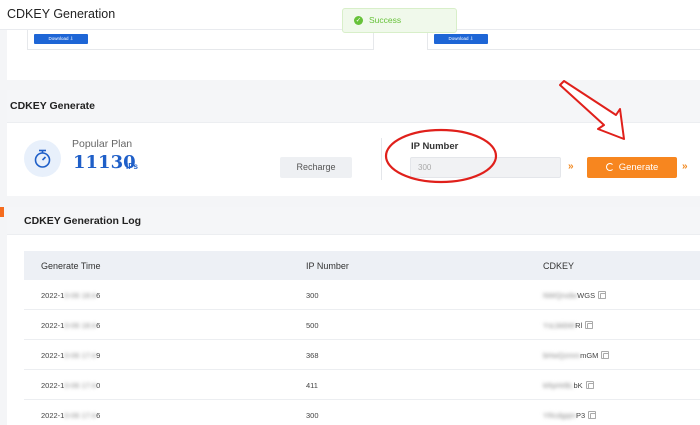  Describe the element at coordinates (132, 166) in the screenshot. I see `plan-unit: IPs` at that location.